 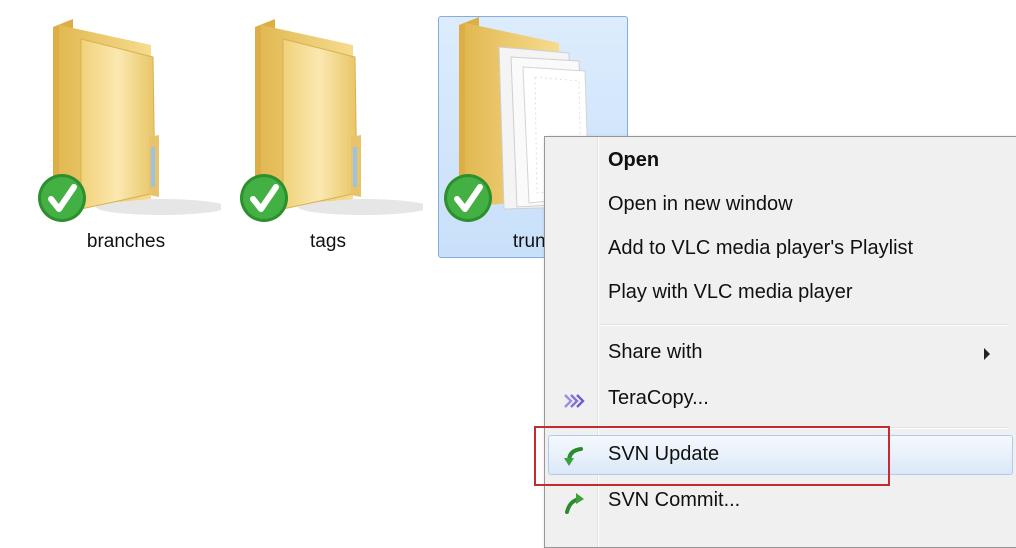 What do you see at coordinates (987, 354) in the screenshot?
I see `submenu-arrow-icon` at bounding box center [987, 354].